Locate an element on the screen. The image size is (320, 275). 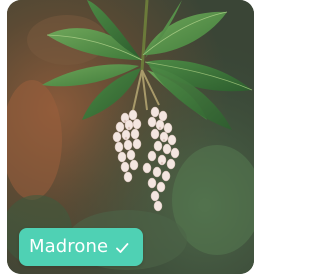
identification-chip: Madrone is located at coordinates (81, 247).